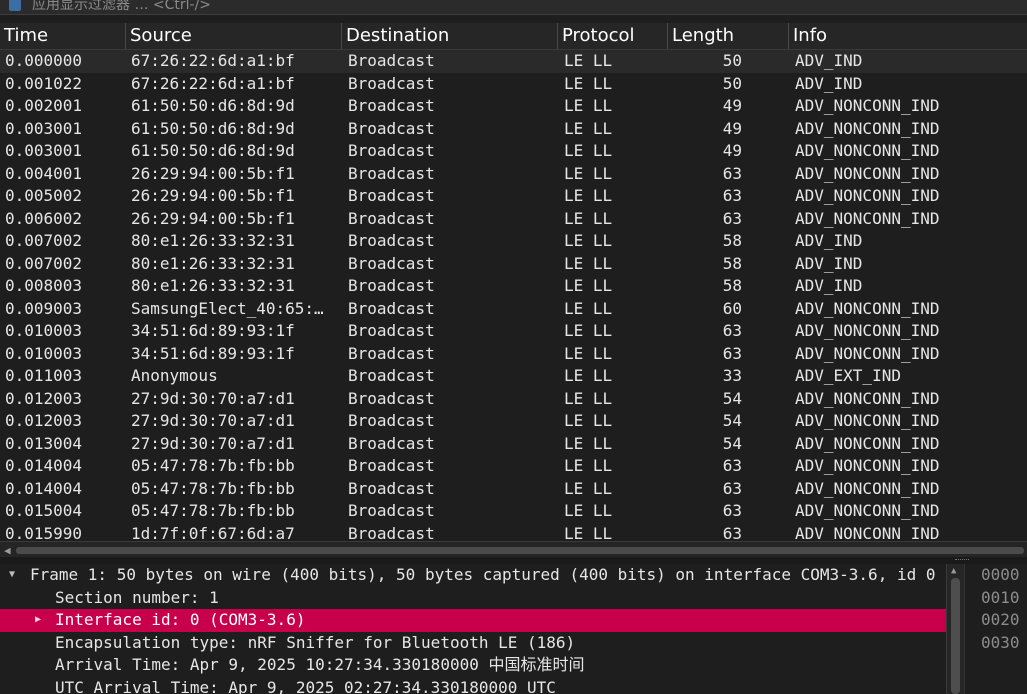  Describe the element at coordinates (38, 620) in the screenshot. I see `collapsed-arrow-icon: ▶` at that location.